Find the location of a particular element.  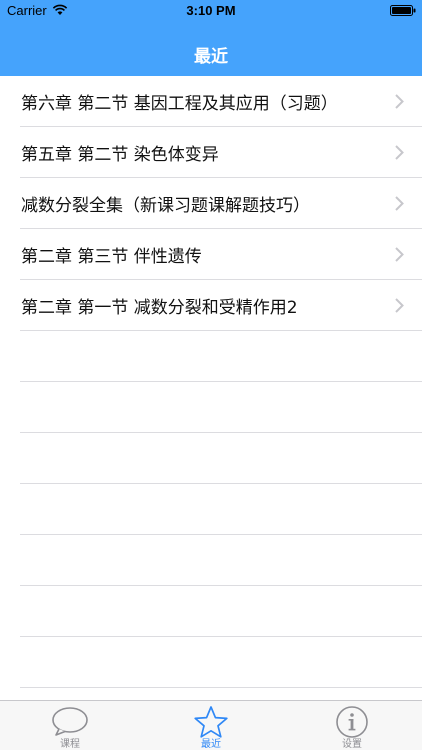

page-title: 最近 is located at coordinates (211, 57).